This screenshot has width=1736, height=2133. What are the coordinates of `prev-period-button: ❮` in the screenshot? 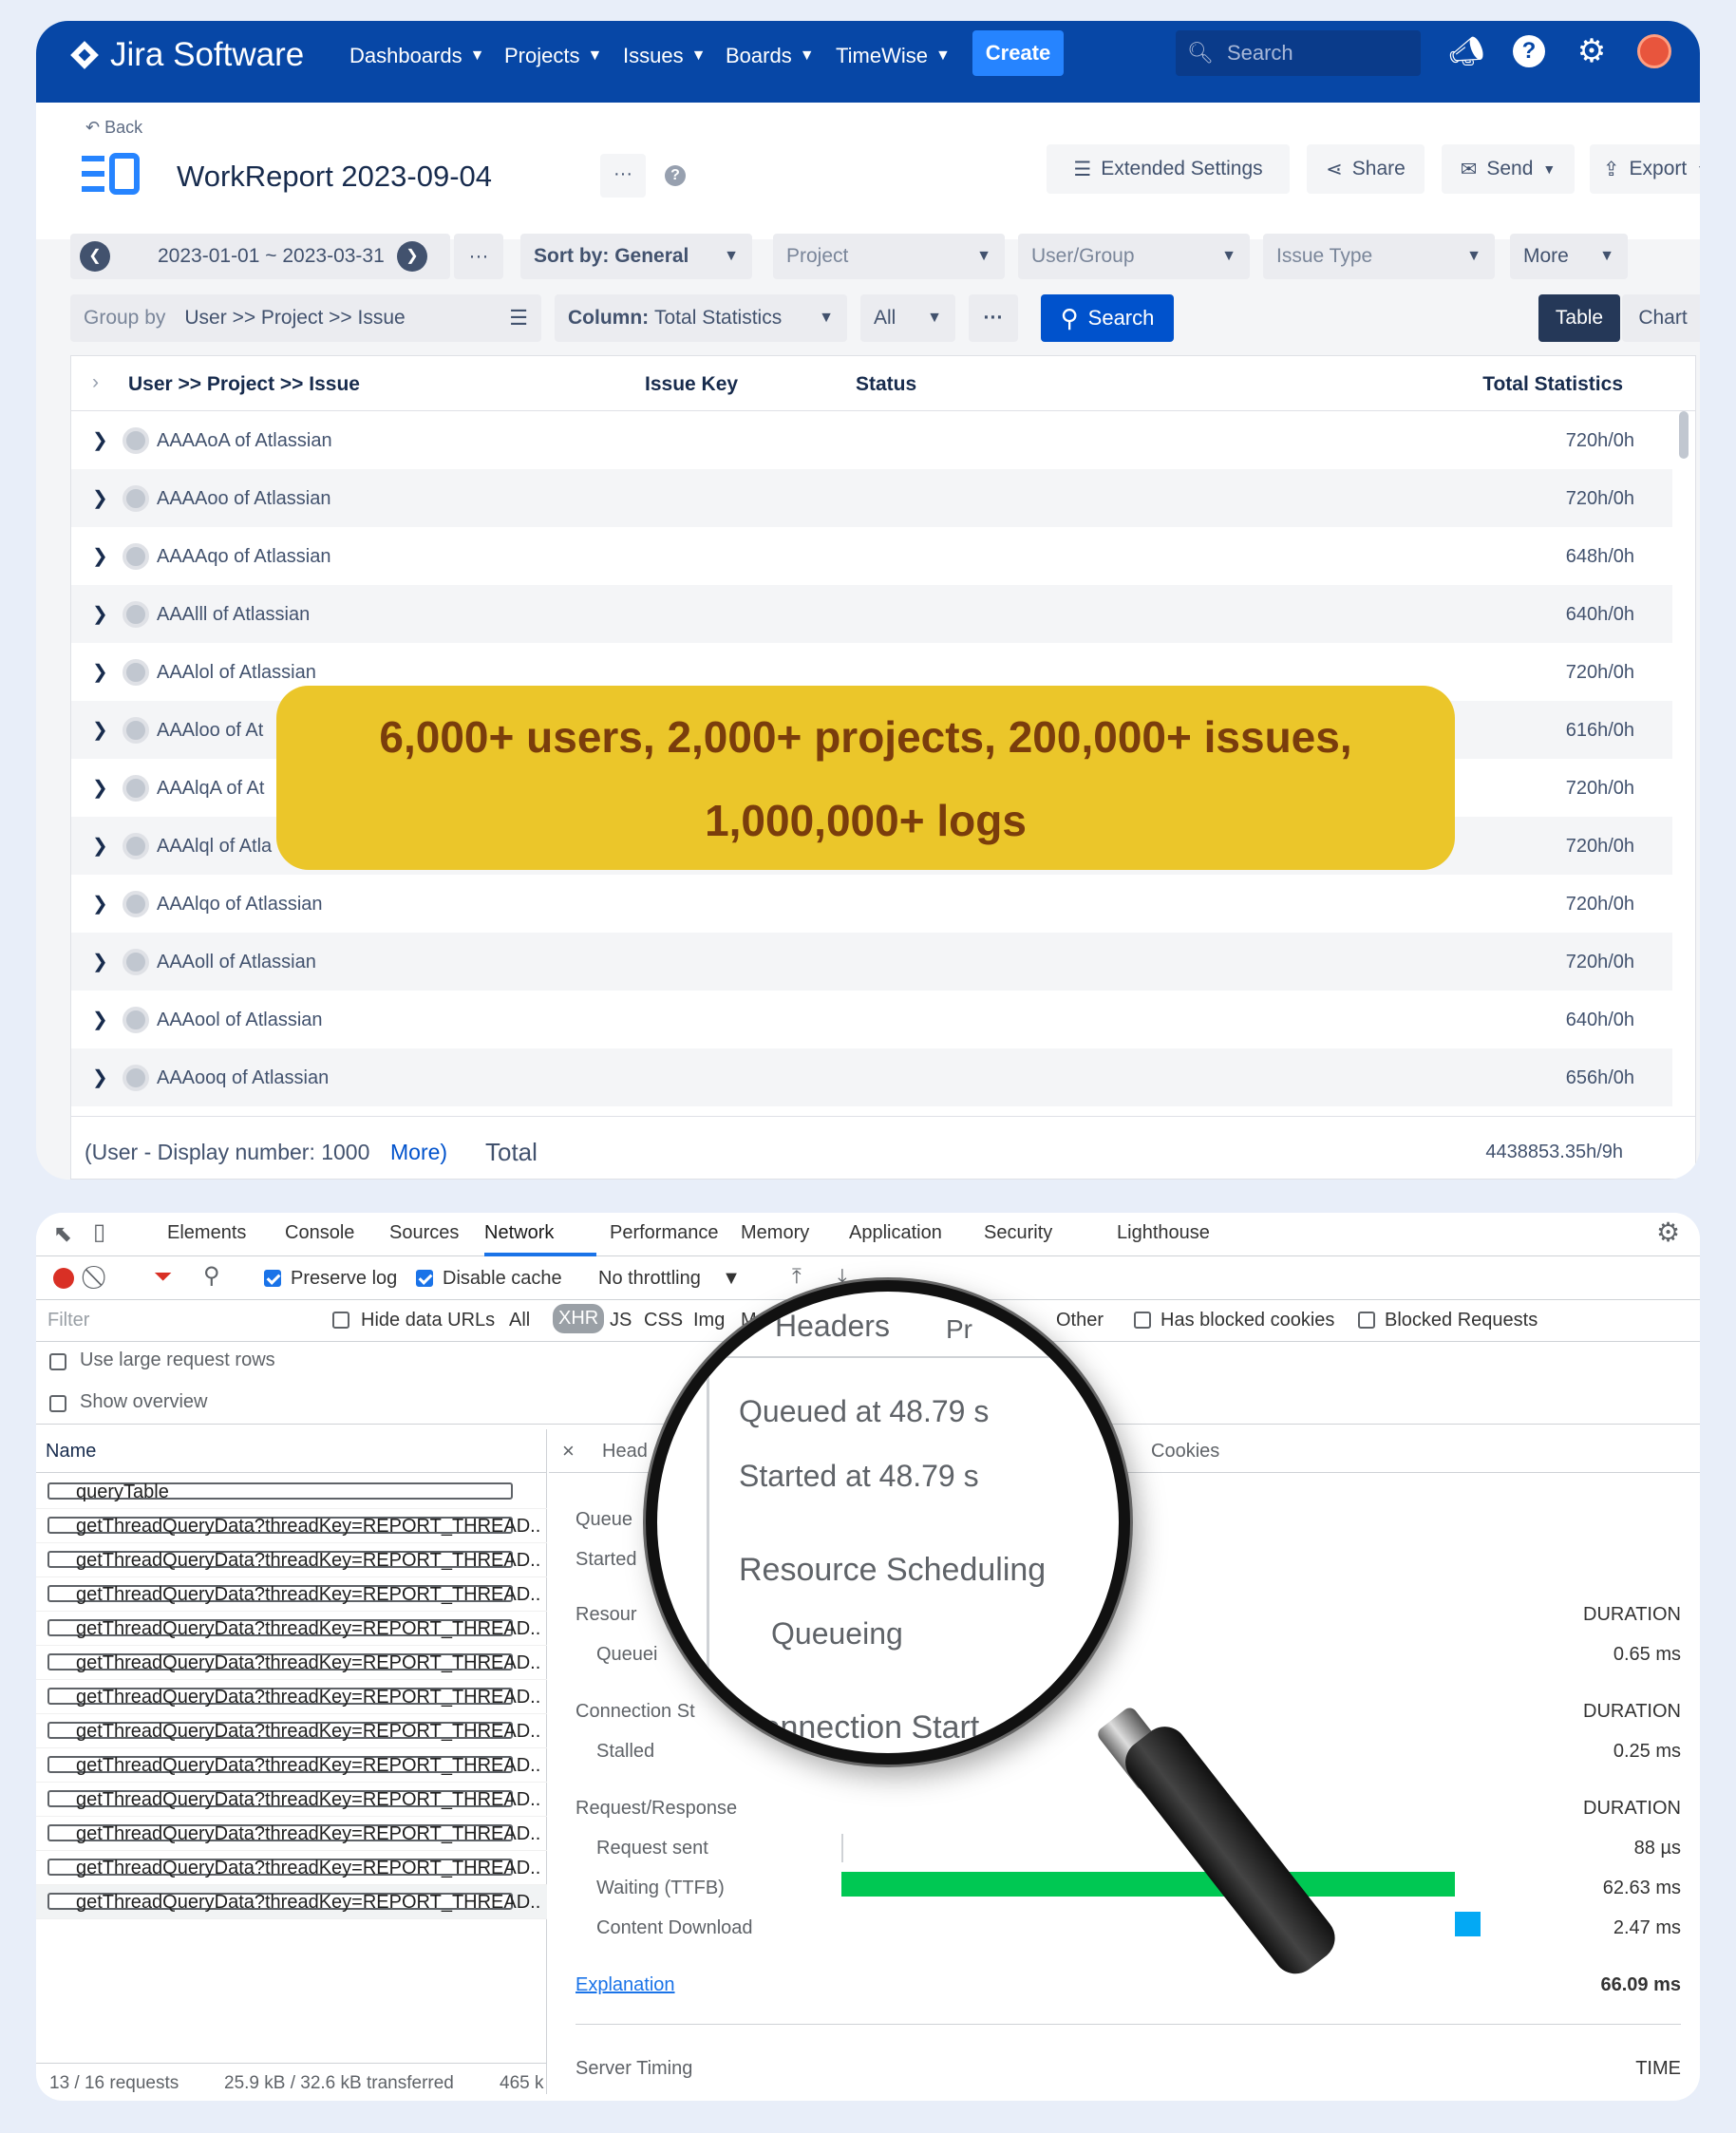 It's located at (95, 256).